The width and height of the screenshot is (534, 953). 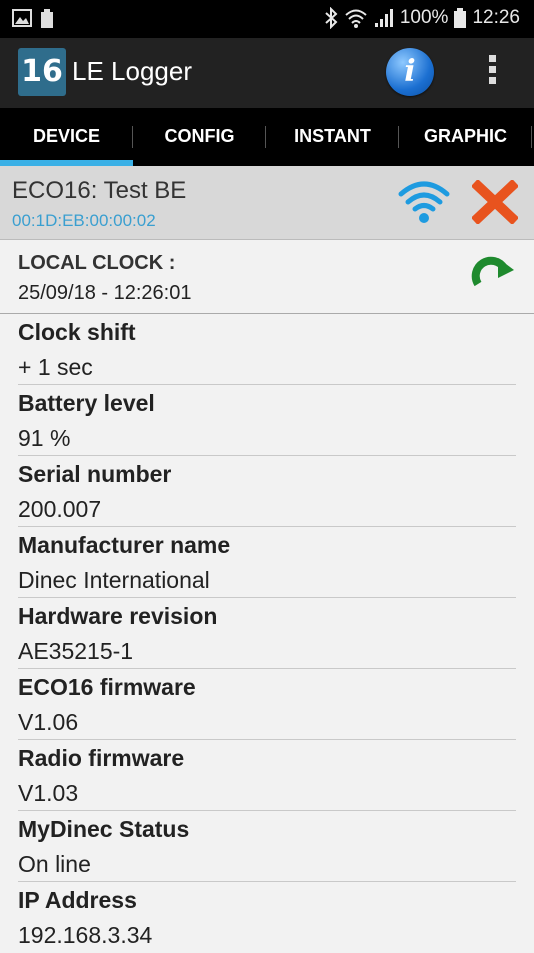 What do you see at coordinates (124, 545) in the screenshot?
I see `property-label: Manufacturer name` at bounding box center [124, 545].